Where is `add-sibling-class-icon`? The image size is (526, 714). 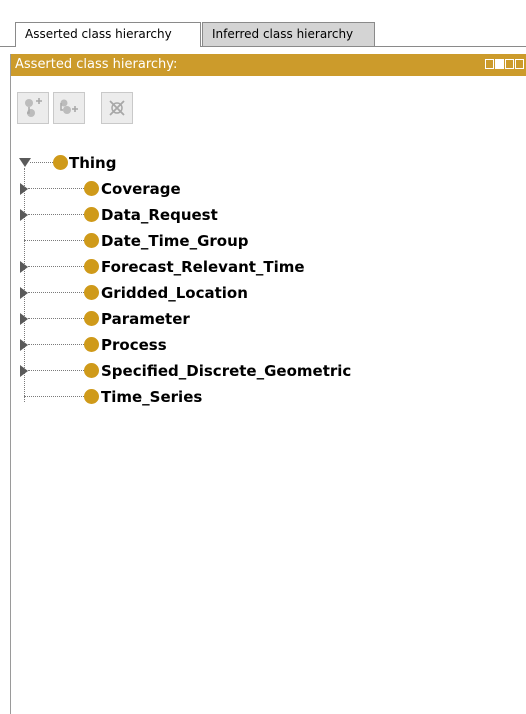 add-sibling-class-icon is located at coordinates (69, 106).